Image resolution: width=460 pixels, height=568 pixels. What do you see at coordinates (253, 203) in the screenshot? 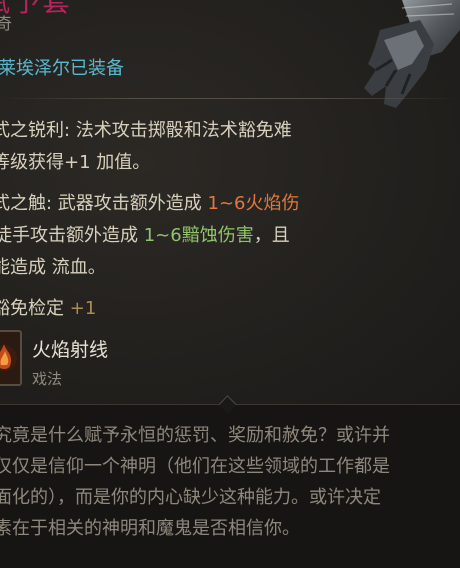
I see `fire-damage-text: 1~6火焰伤` at bounding box center [253, 203].